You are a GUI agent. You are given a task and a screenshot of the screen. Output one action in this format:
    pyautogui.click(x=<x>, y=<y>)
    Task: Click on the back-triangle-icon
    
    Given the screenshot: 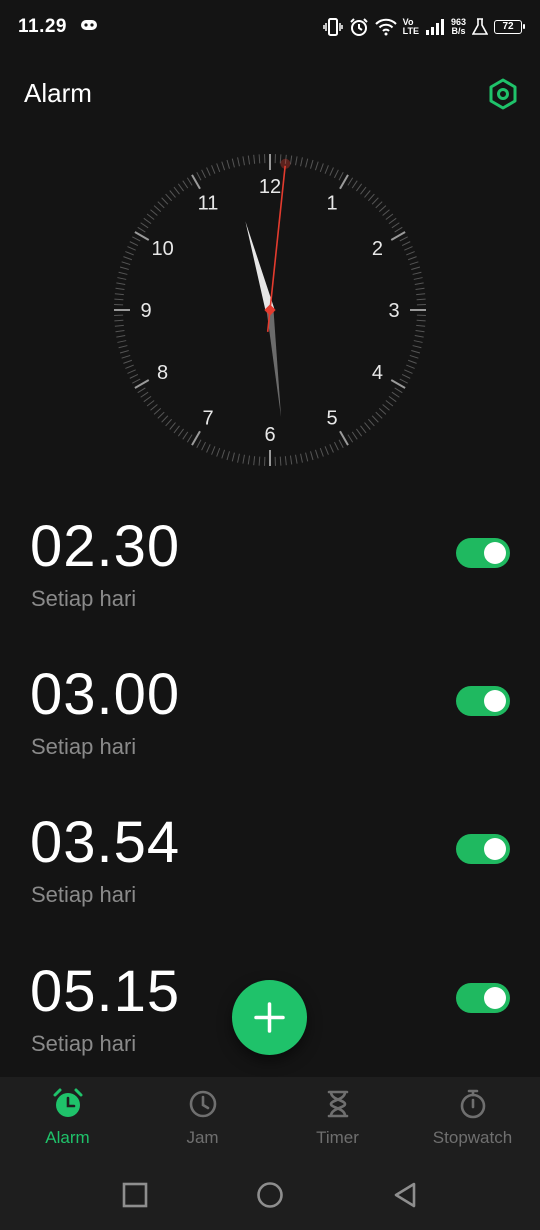 What is the action you would take?
    pyautogui.click(x=405, y=1195)
    